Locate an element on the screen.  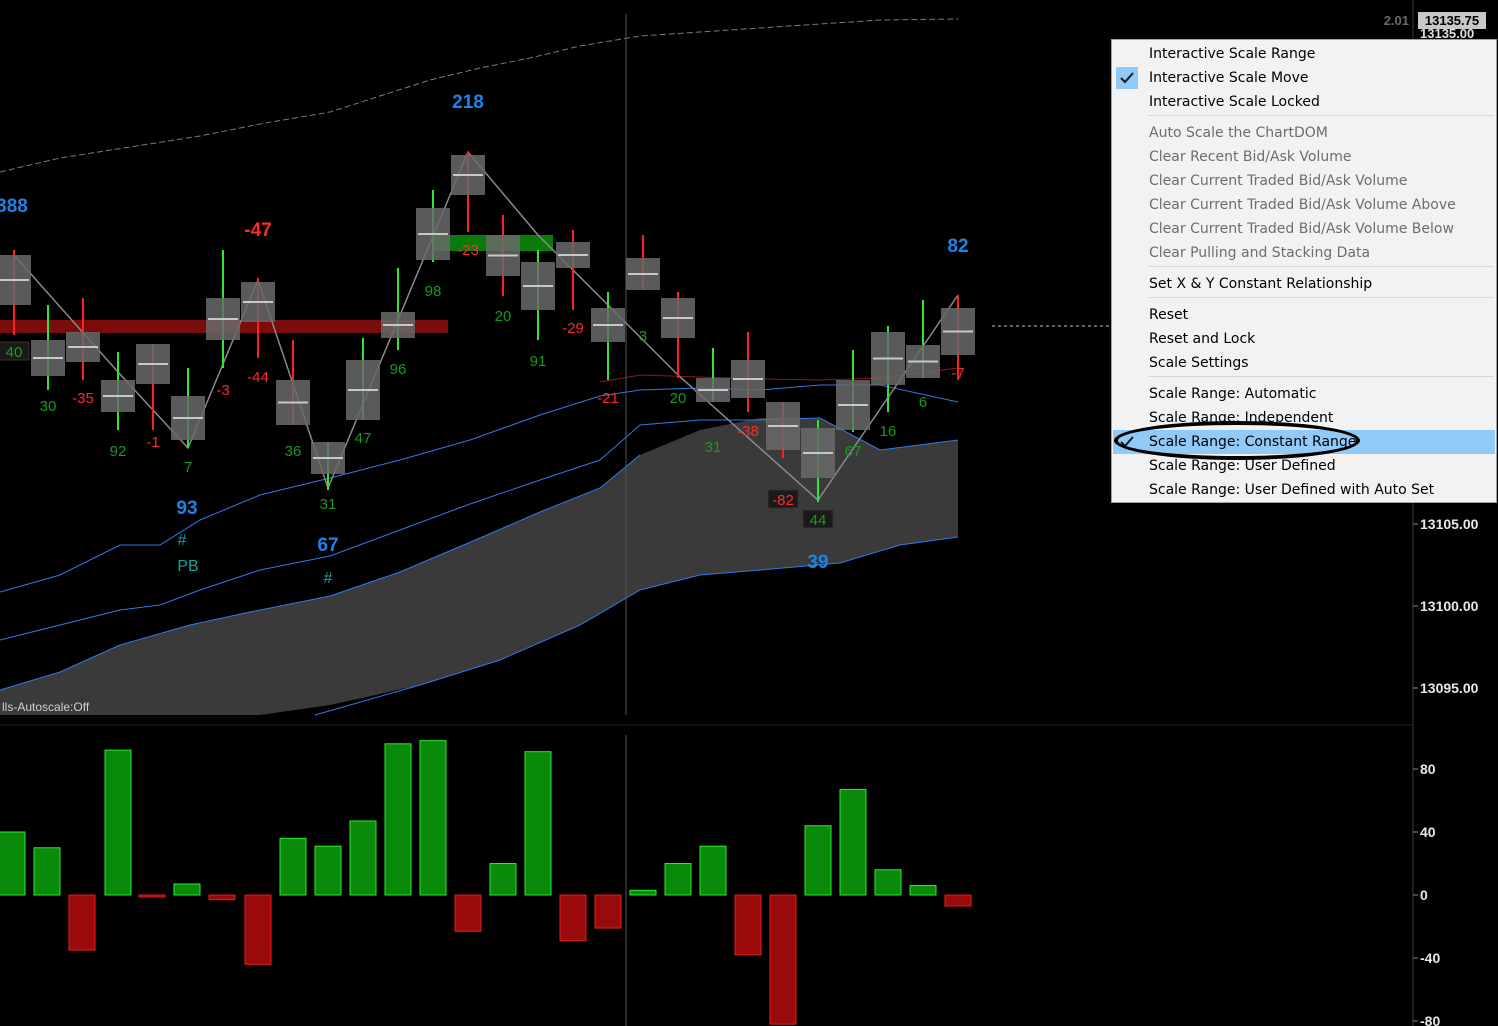
delta-label: 67 is located at coordinates (853, 451).